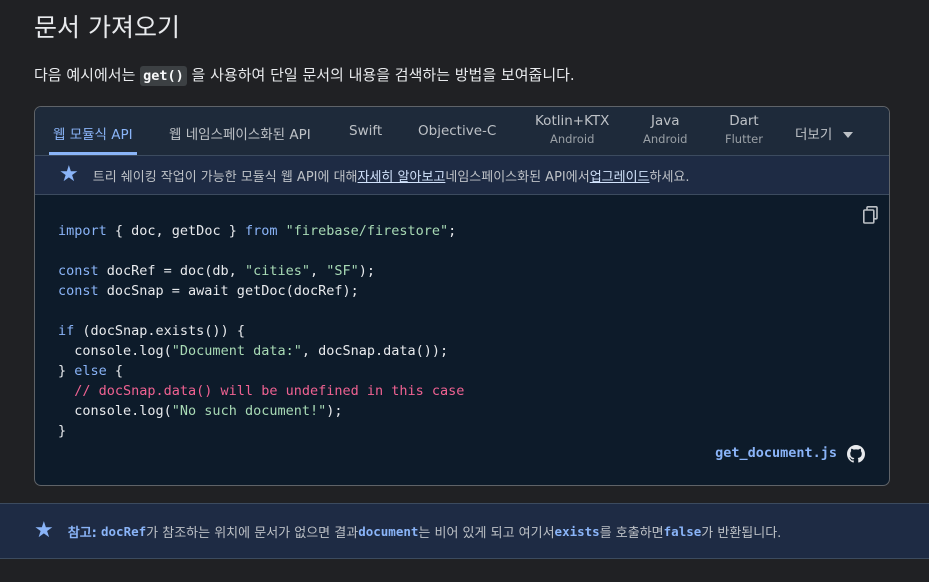 The image size is (929, 582). Describe the element at coordinates (380, 75) in the screenshot. I see `intro-text-after: 을 사용하여 단일 문서의 내용을 검색하는 방법을 보여줍니다.` at that location.